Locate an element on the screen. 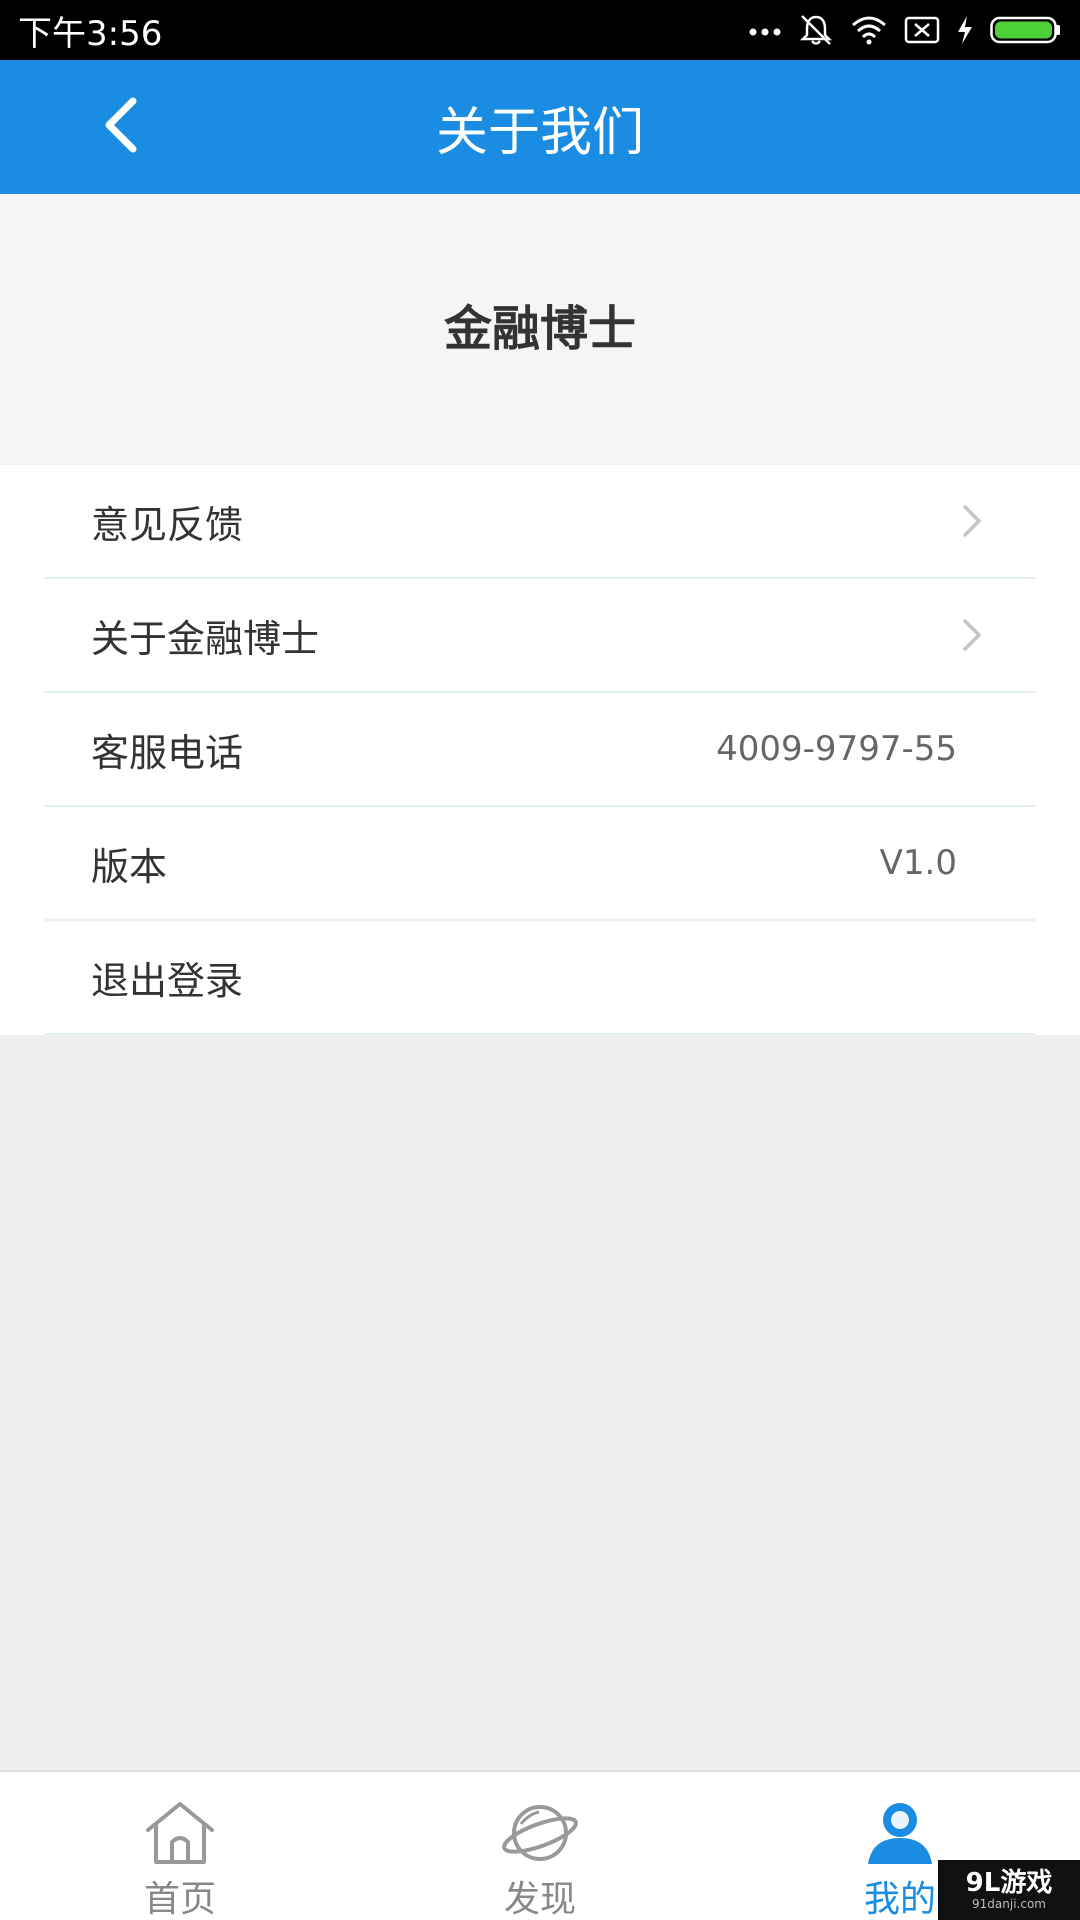 The image size is (1080, 1920). service-phone-value: 4009-9797-55 is located at coordinates (836, 749).